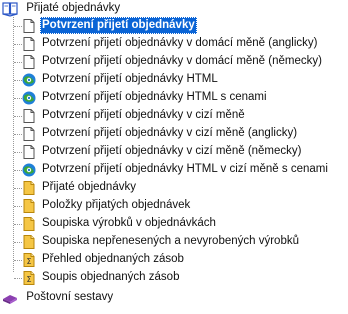 The height and width of the screenshot is (314, 348). Describe the element at coordinates (118, 25) in the screenshot. I see `tree-item-label: Potvrzení přijetí objednávky` at that location.